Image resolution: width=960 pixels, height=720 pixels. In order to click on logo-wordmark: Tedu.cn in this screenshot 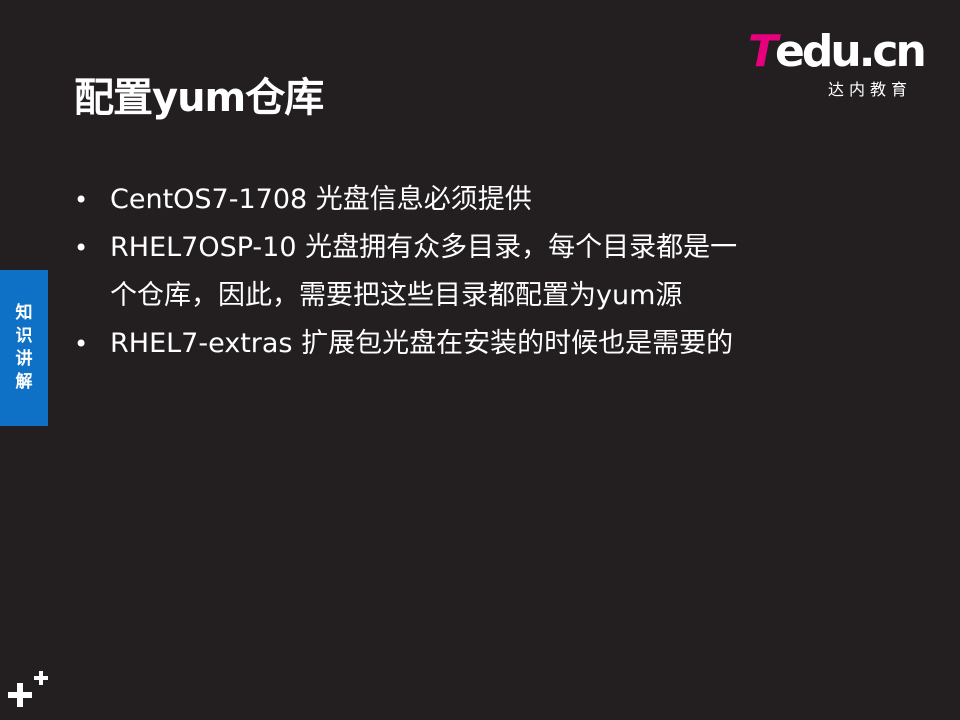, I will do `click(837, 51)`.